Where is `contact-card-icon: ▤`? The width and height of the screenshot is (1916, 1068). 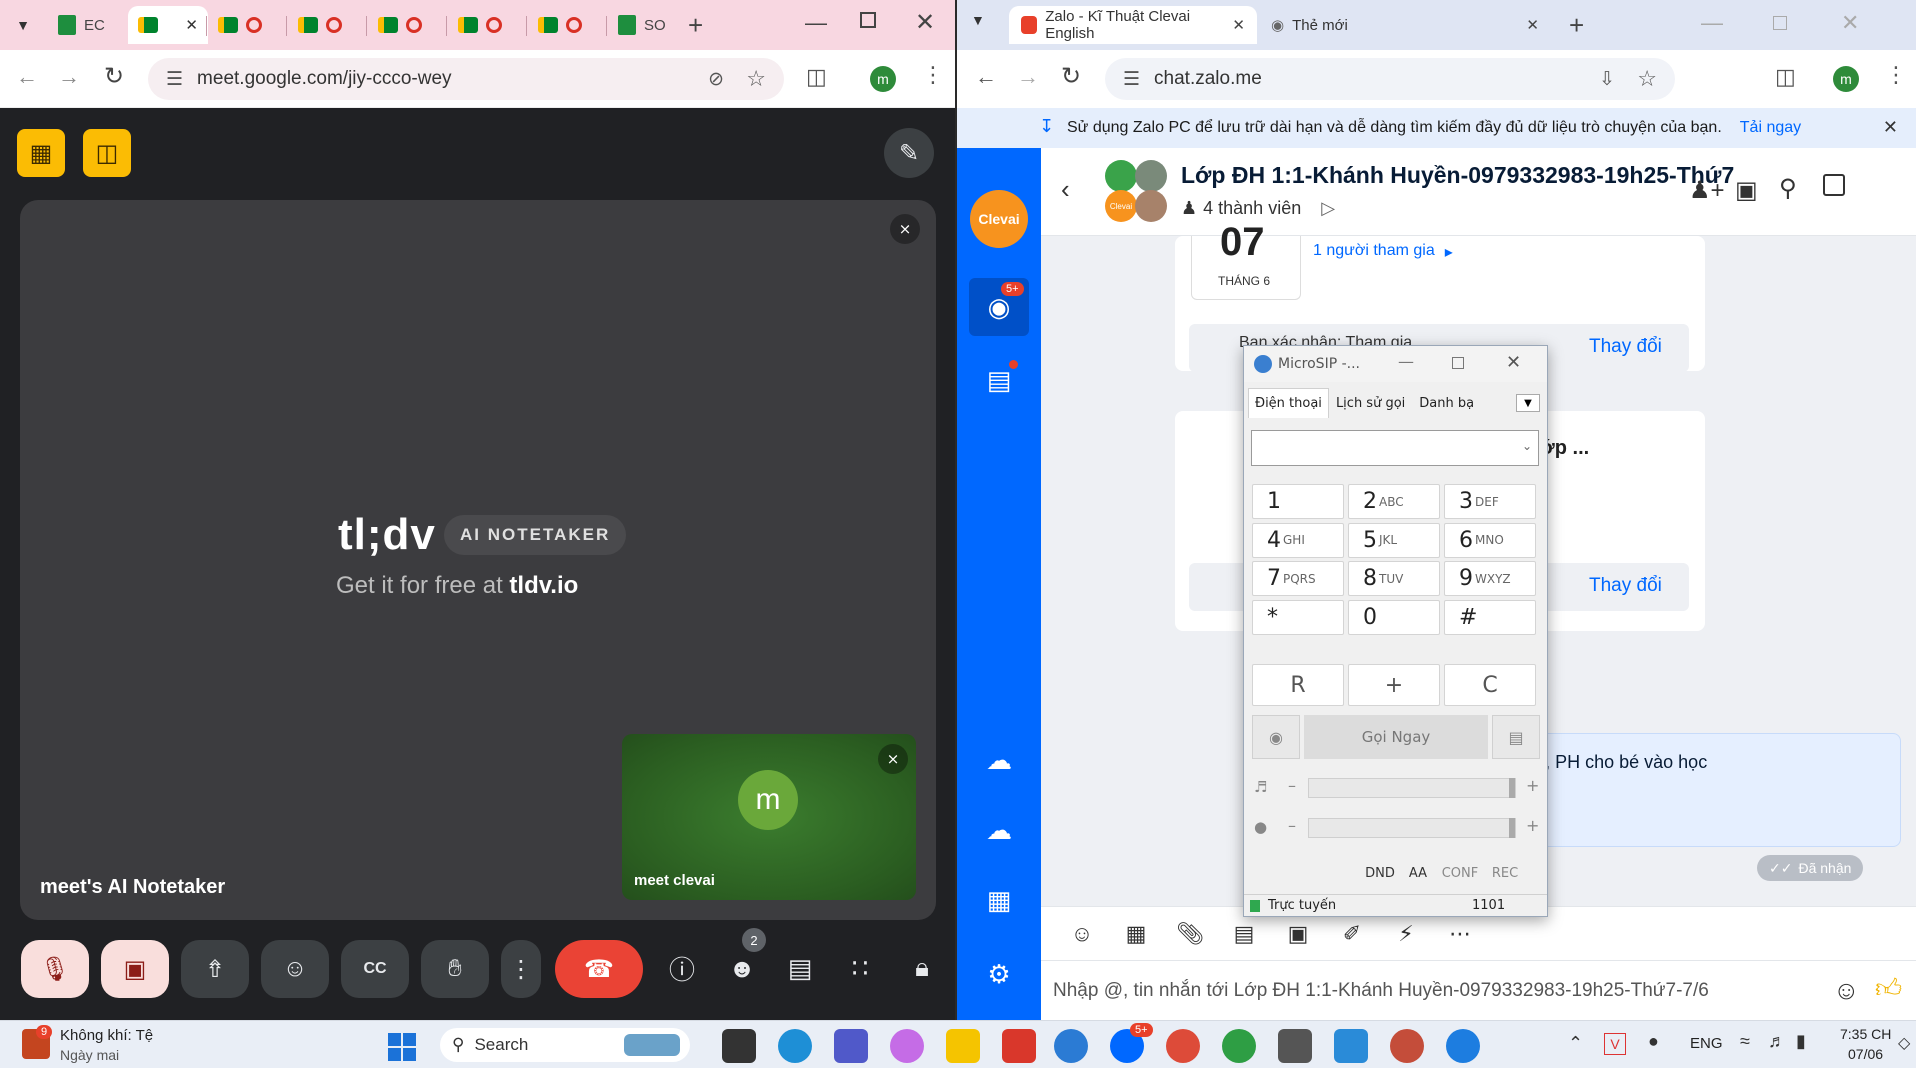 contact-card-icon: ▤ is located at coordinates (1244, 934).